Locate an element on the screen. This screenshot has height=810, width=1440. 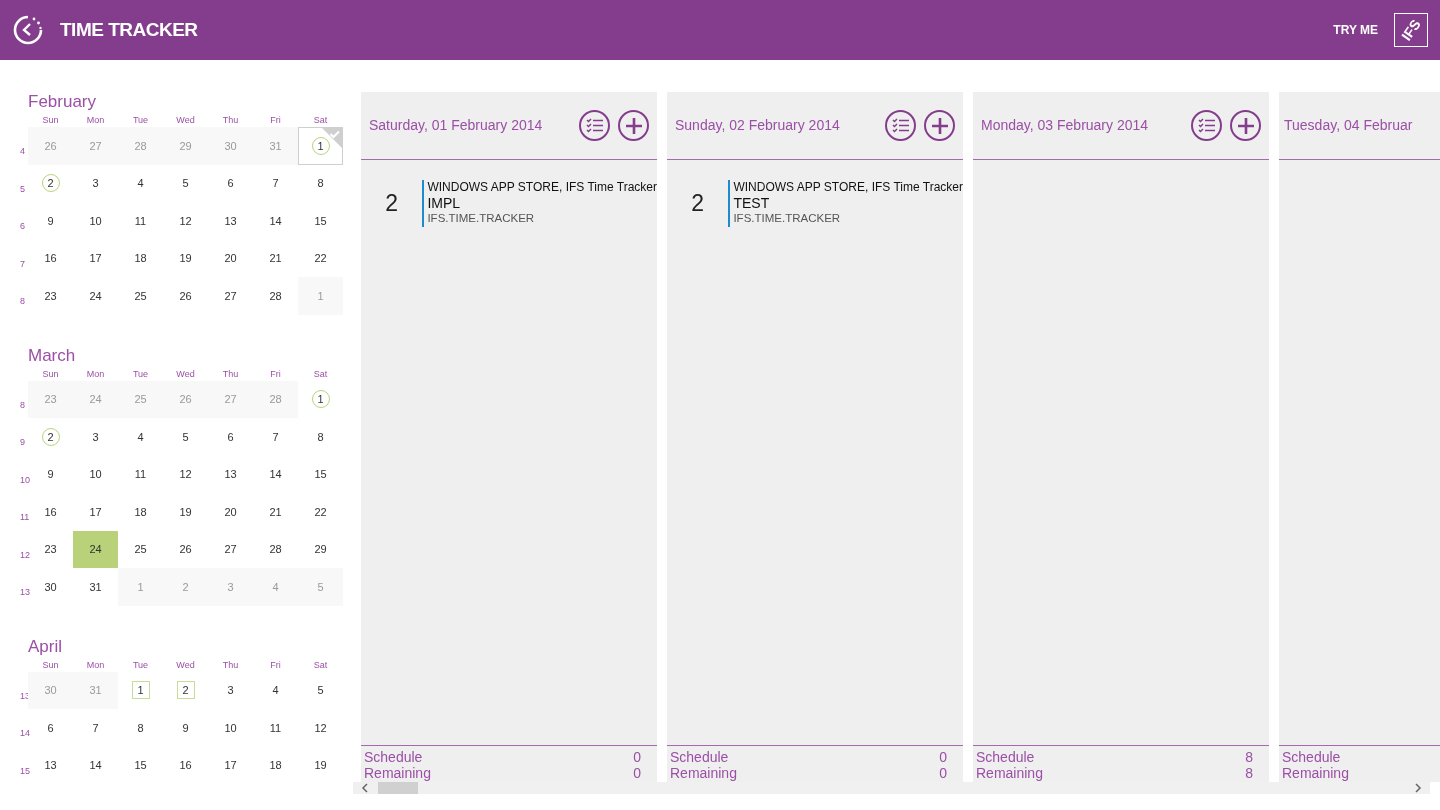
day-number: 2 is located at coordinates (185, 690).